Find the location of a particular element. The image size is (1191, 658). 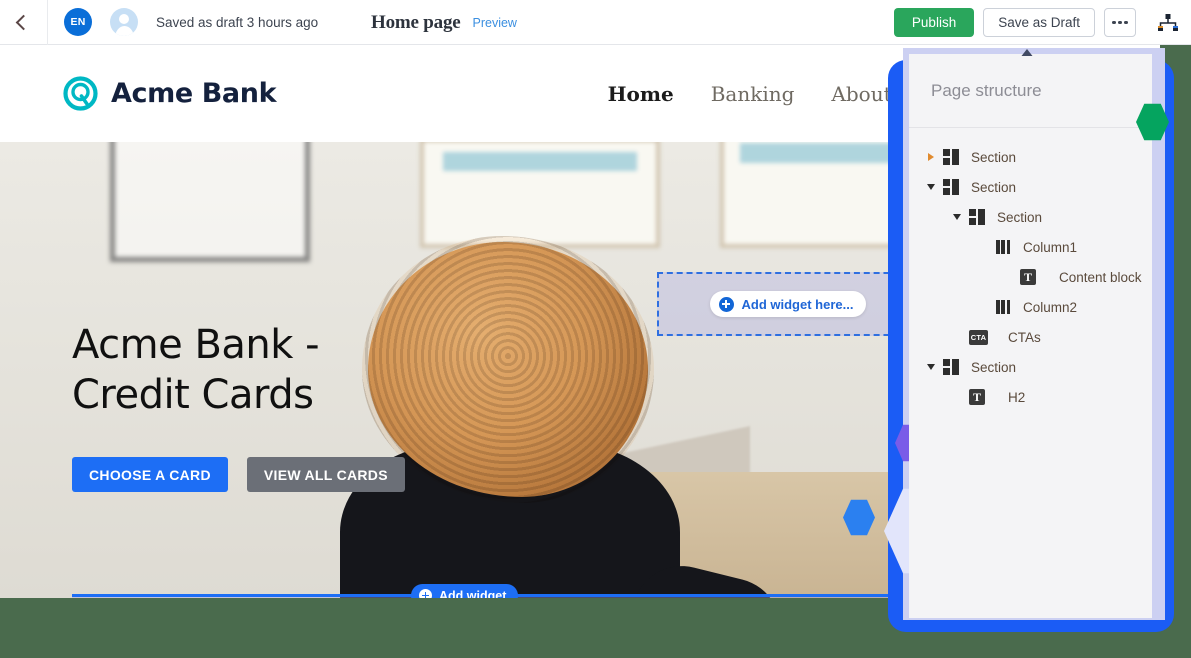

chevron-left-icon is located at coordinates (23, 22).